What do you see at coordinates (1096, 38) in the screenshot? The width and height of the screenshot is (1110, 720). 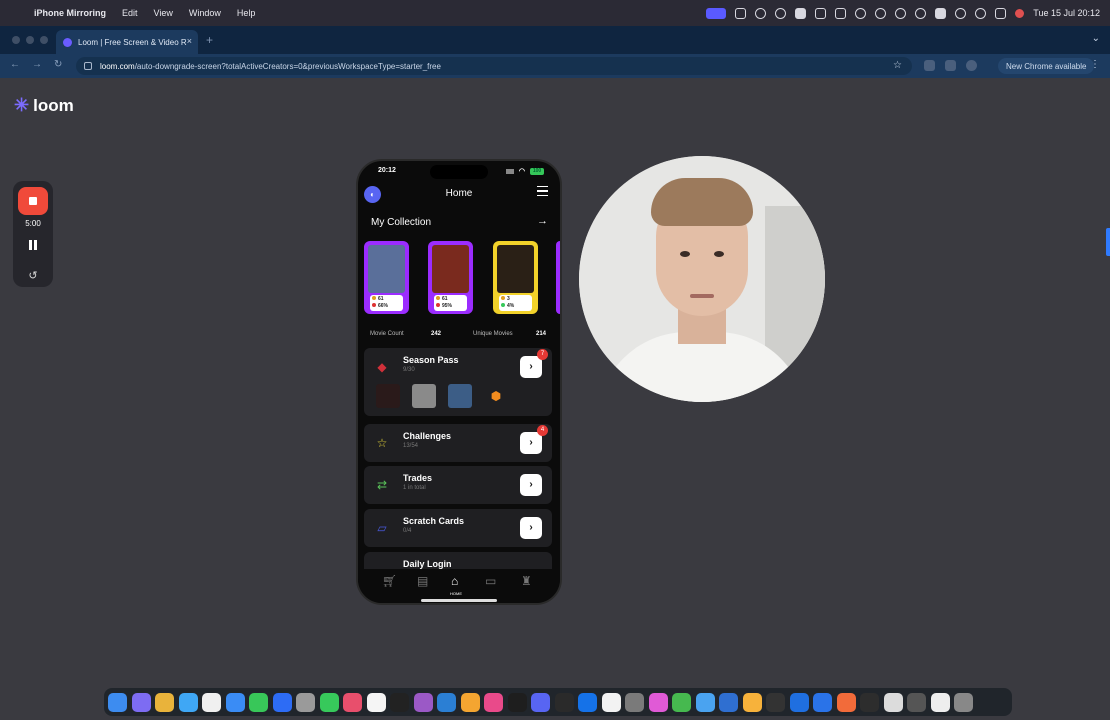 I see `tab-search-chevron-icon: ⌄` at bounding box center [1096, 38].